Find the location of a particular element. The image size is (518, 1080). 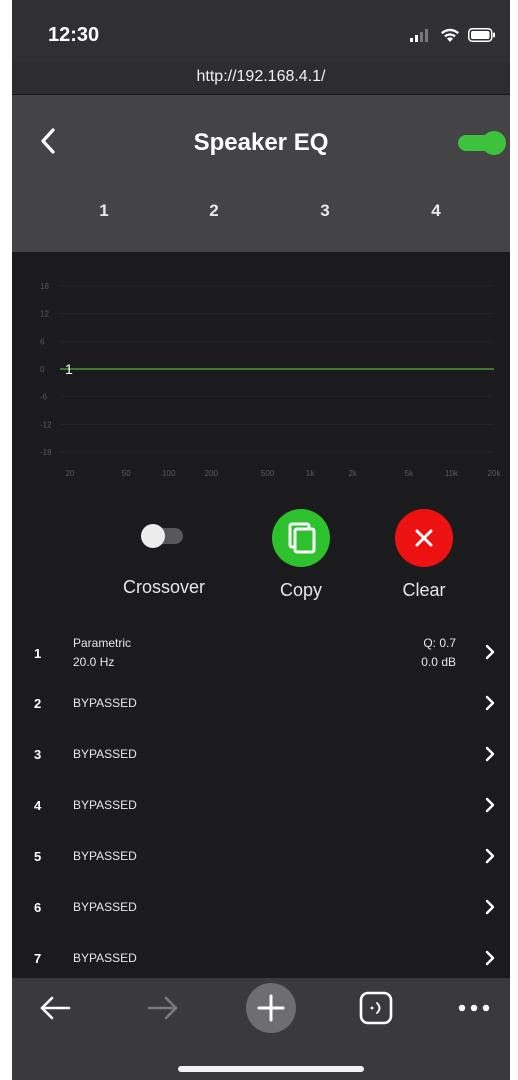

copy-icon is located at coordinates (301, 538).